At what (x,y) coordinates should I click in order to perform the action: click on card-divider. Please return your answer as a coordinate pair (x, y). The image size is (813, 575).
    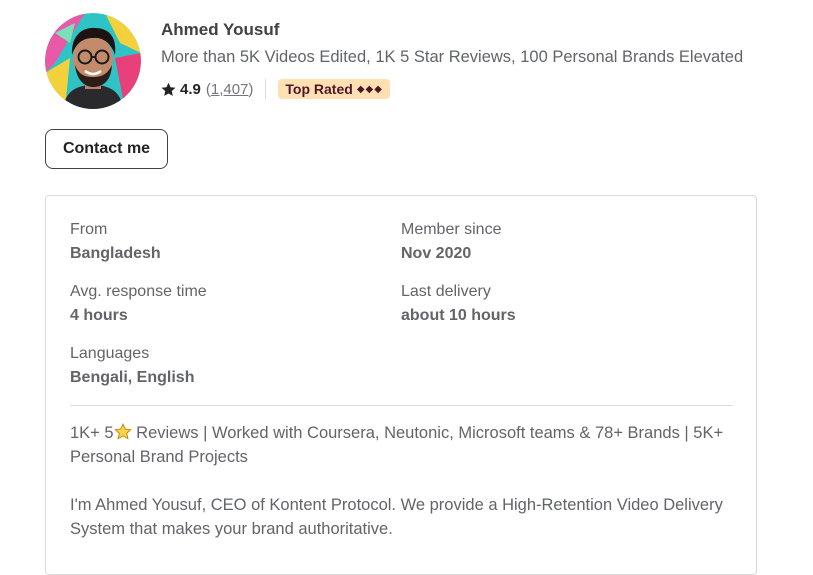
    Looking at the image, I should click on (401, 405).